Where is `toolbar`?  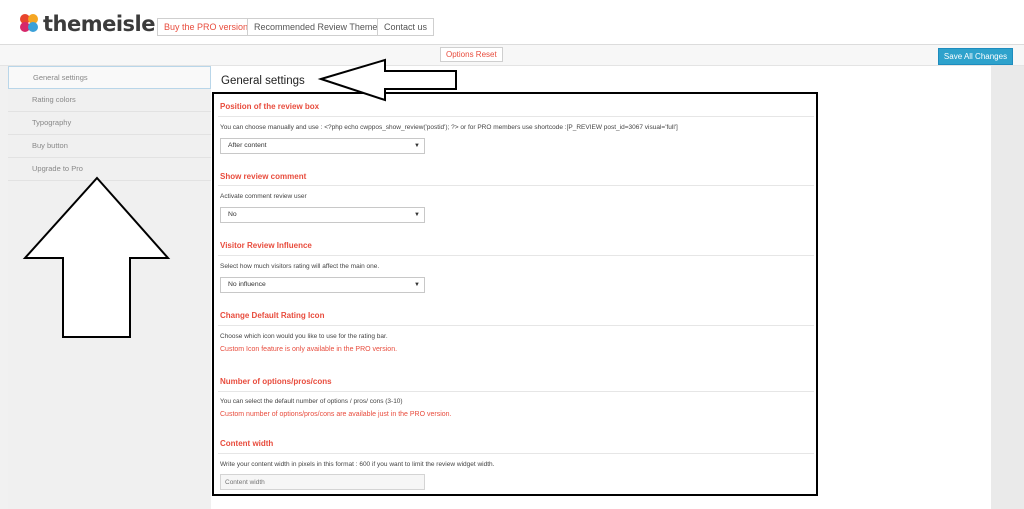
toolbar is located at coordinates (512, 55).